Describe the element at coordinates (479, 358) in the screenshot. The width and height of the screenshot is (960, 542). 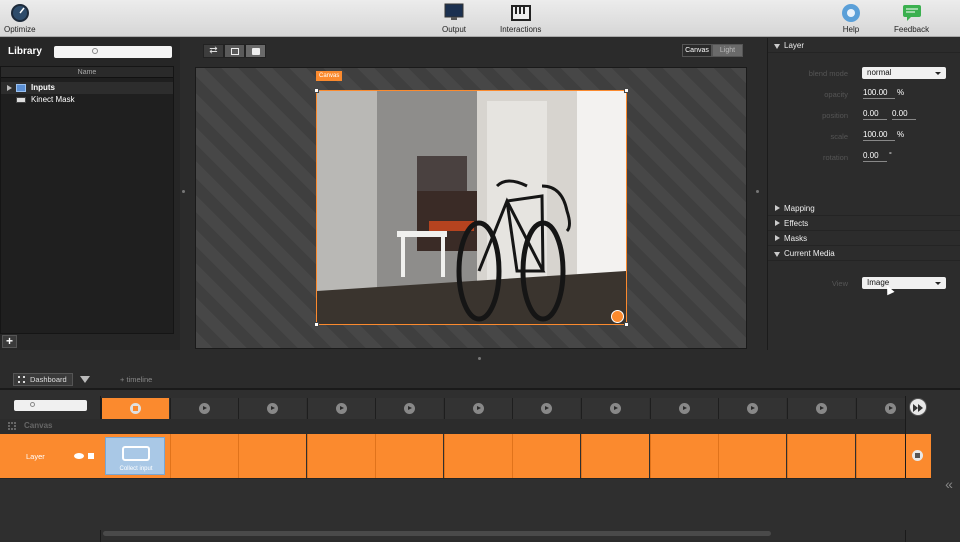
I see `splitter-dot` at that location.